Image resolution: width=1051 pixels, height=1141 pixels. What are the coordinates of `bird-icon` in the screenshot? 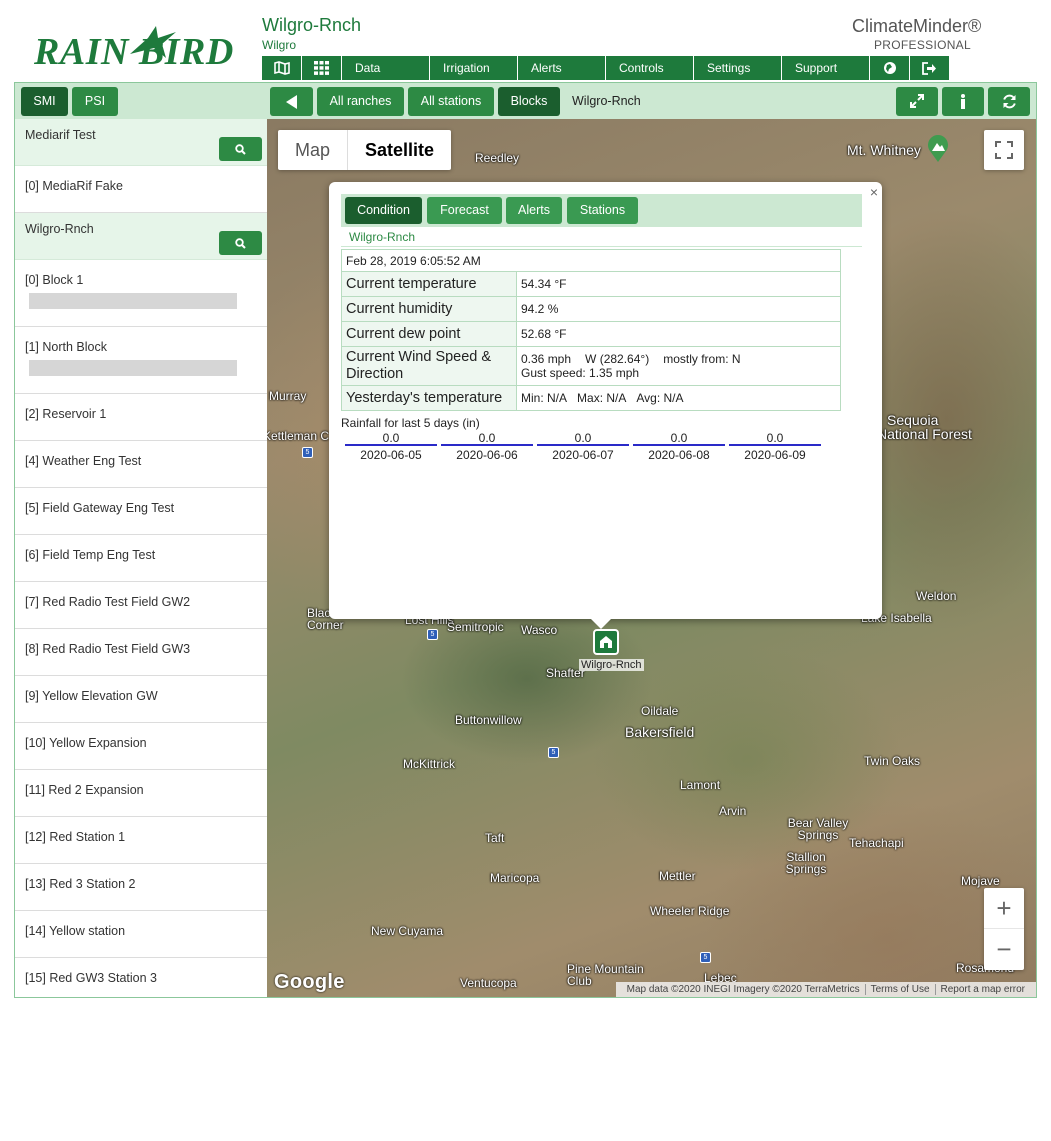 It's located at (153, 42).